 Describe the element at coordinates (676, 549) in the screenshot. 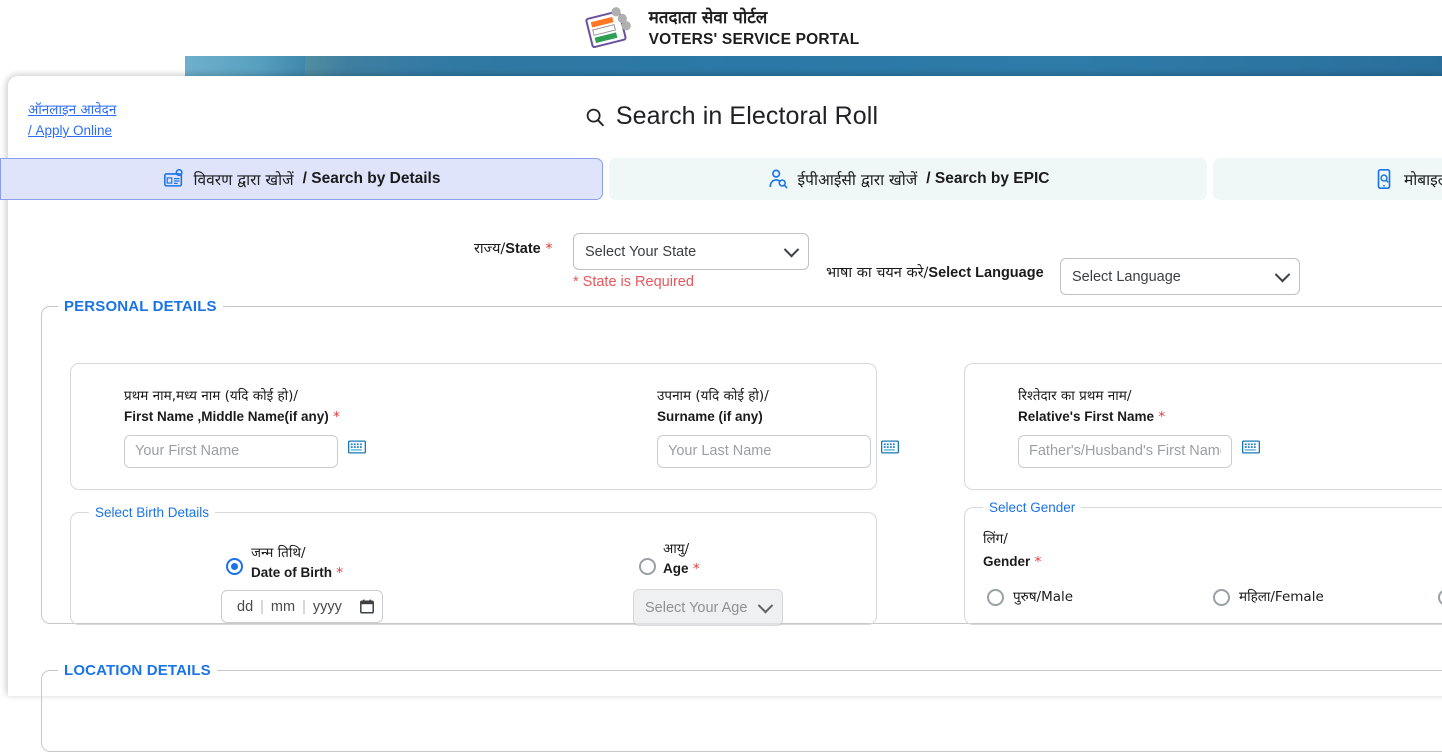

I see `age-label-hindi: आयु/` at that location.